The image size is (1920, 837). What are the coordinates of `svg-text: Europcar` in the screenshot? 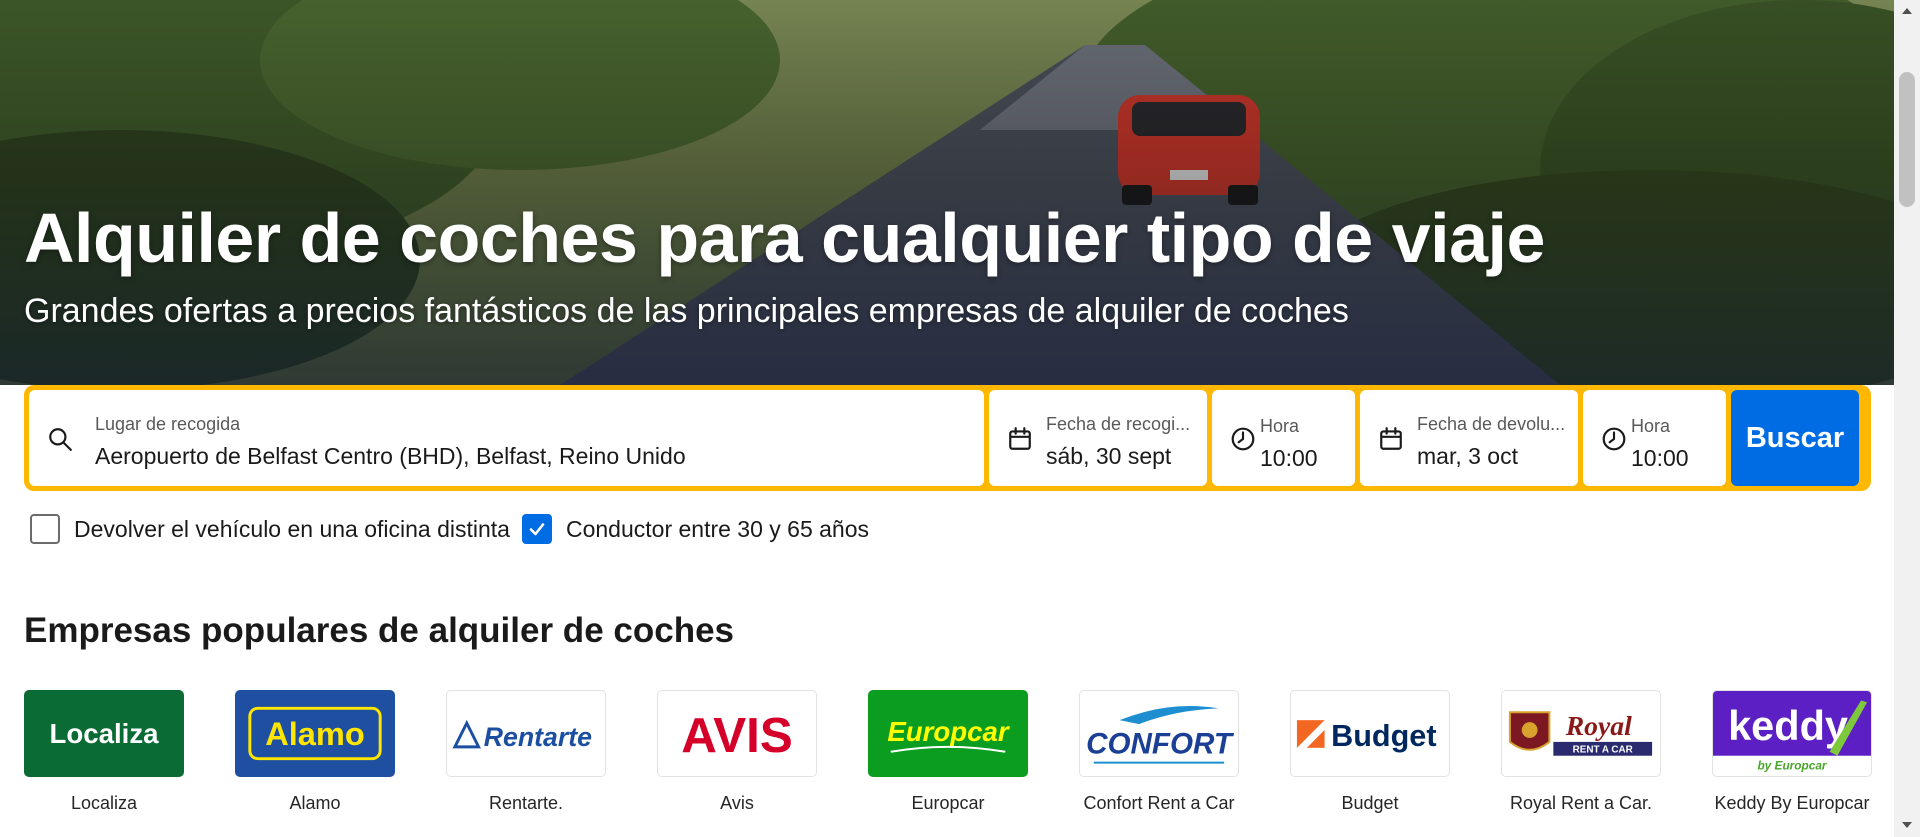 It's located at (949, 731).